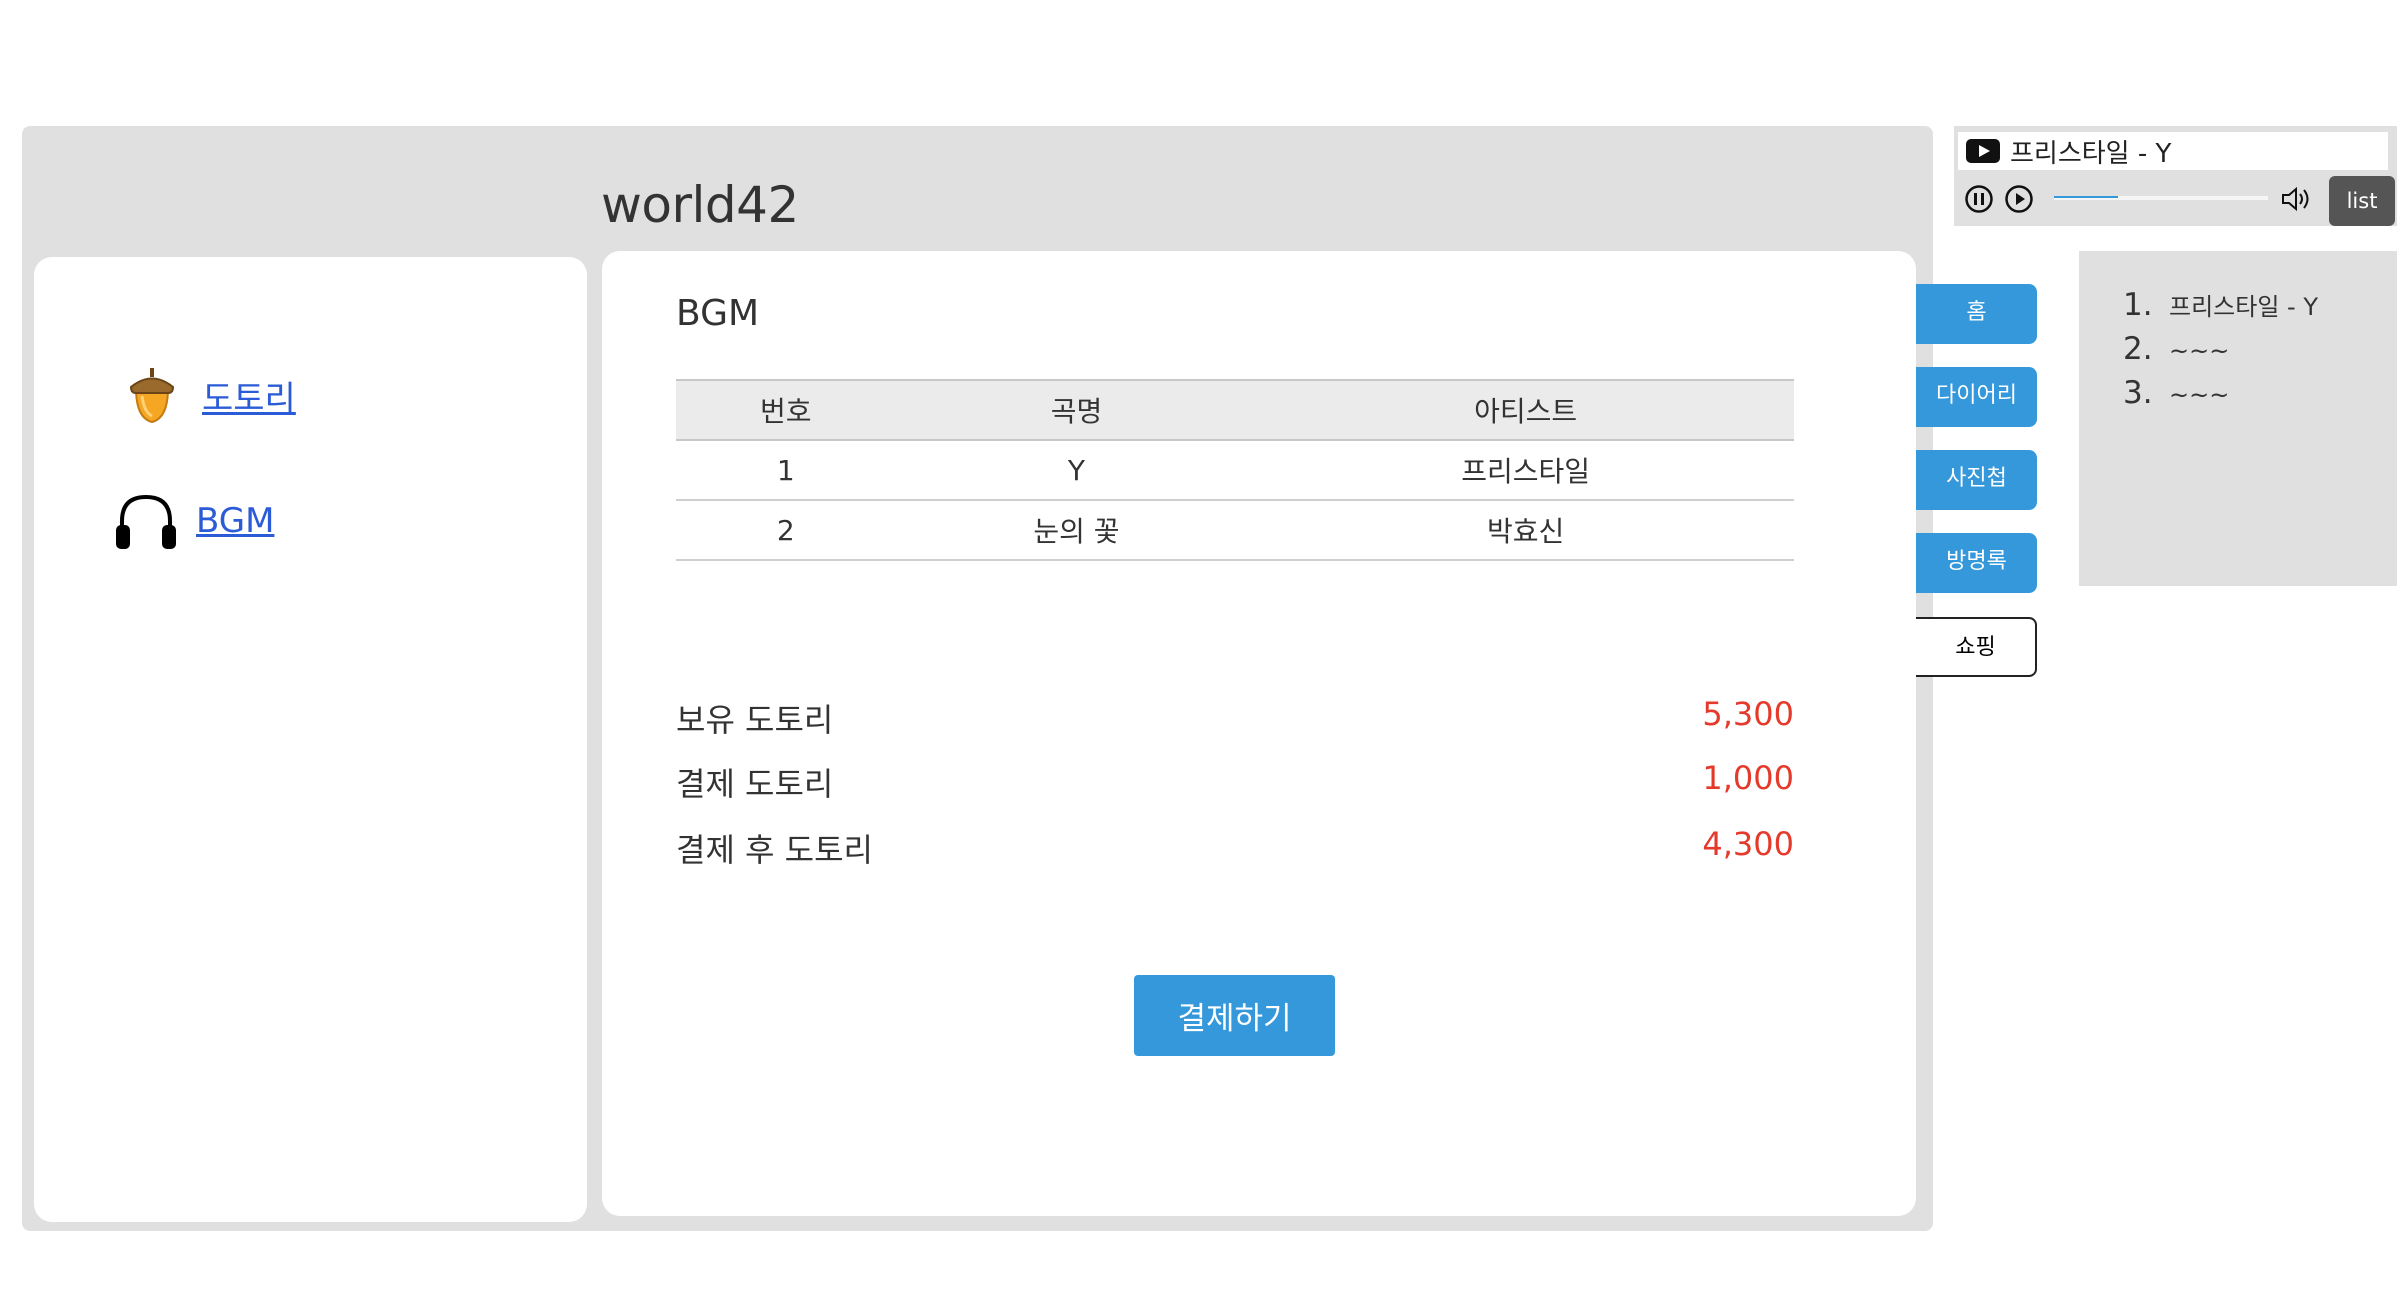  What do you see at coordinates (1976, 397) in the screenshot?
I see `tab-diary: 다이어리` at bounding box center [1976, 397].